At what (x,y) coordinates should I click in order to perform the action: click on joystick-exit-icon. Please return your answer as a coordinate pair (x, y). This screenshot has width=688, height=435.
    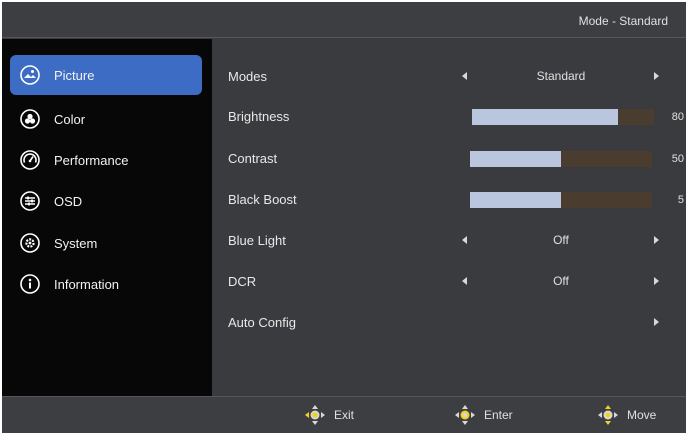
    Looking at the image, I should click on (315, 415).